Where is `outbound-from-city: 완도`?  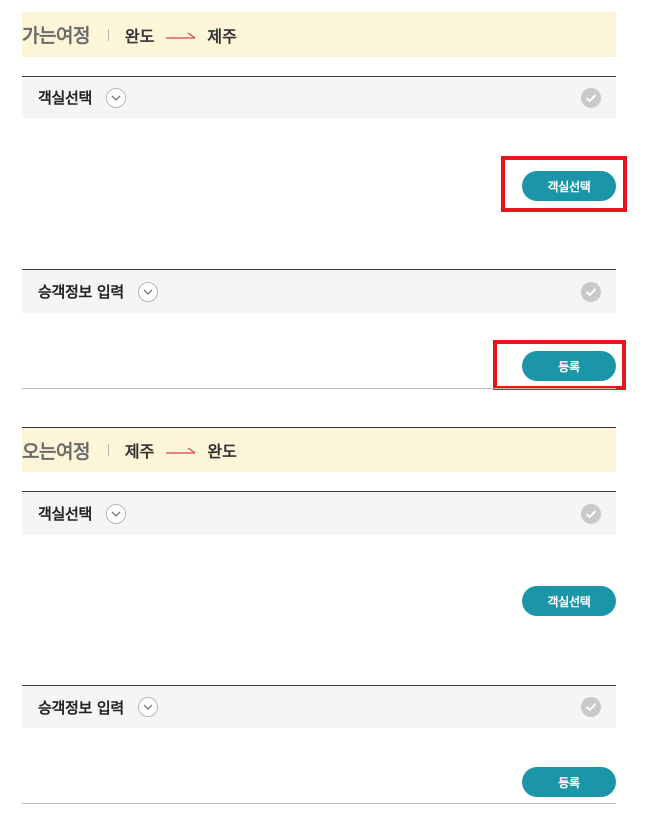 outbound-from-city: 완도 is located at coordinates (139, 36).